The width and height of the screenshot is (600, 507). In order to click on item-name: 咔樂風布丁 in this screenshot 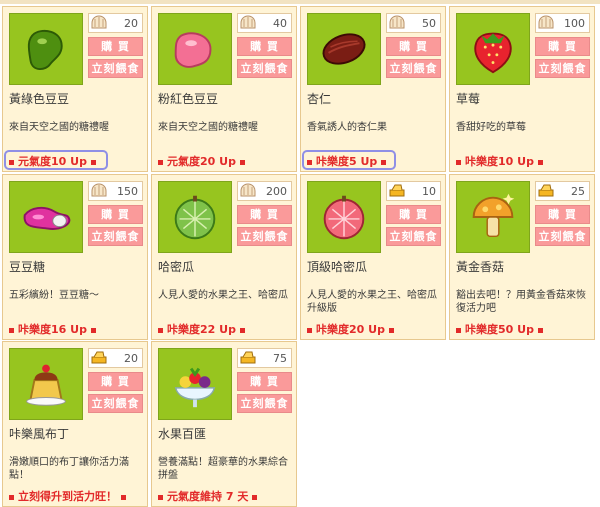, I will do `click(39, 434)`.